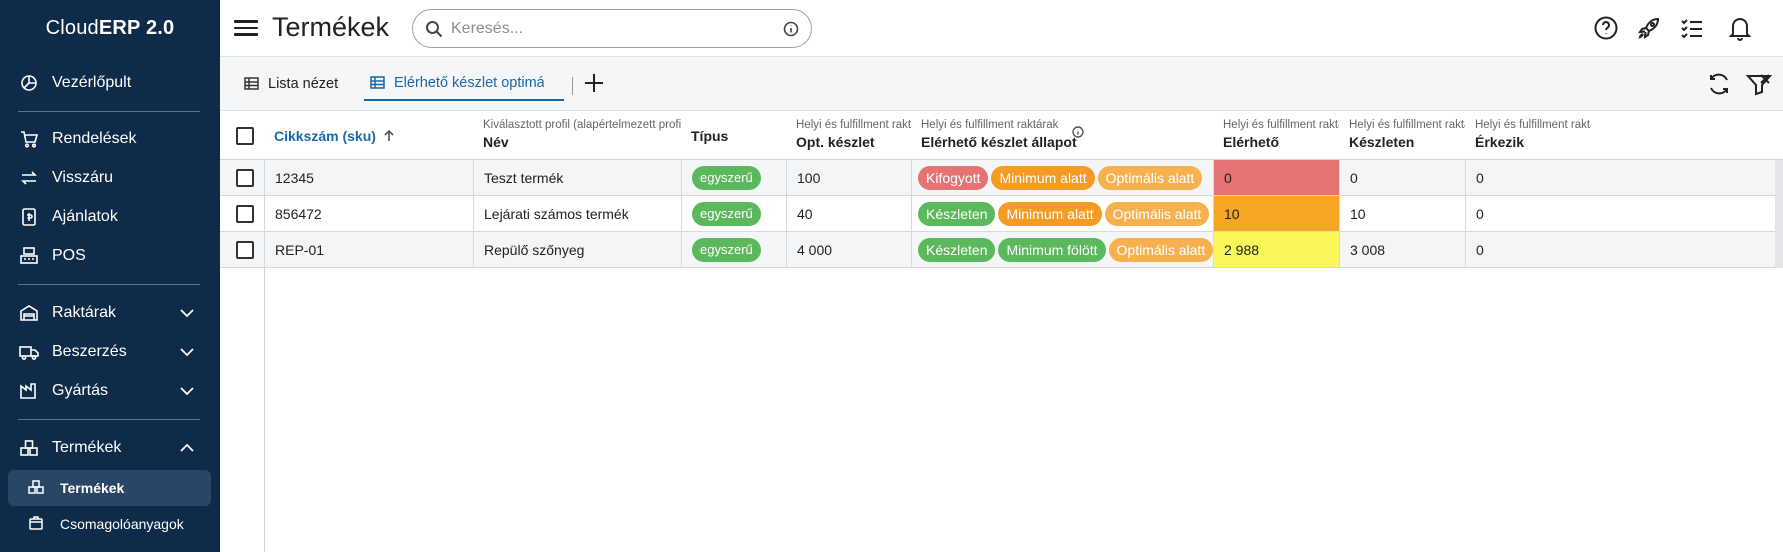  Describe the element at coordinates (1606, 28) in the screenshot. I see `help-icon` at that location.